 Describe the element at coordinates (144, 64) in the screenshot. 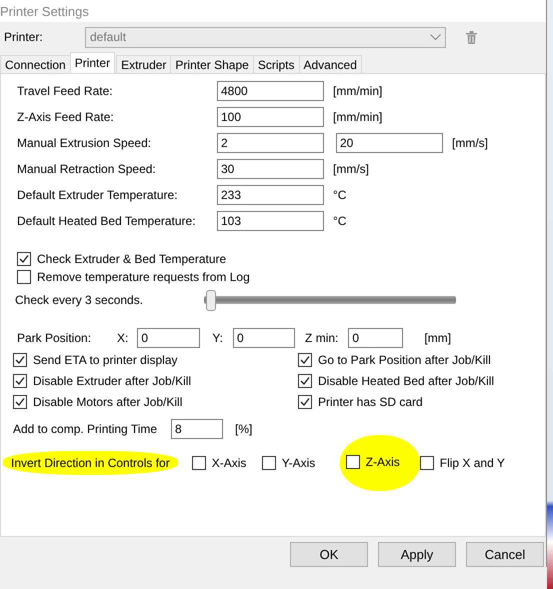

I see `tab: Extruder` at that location.